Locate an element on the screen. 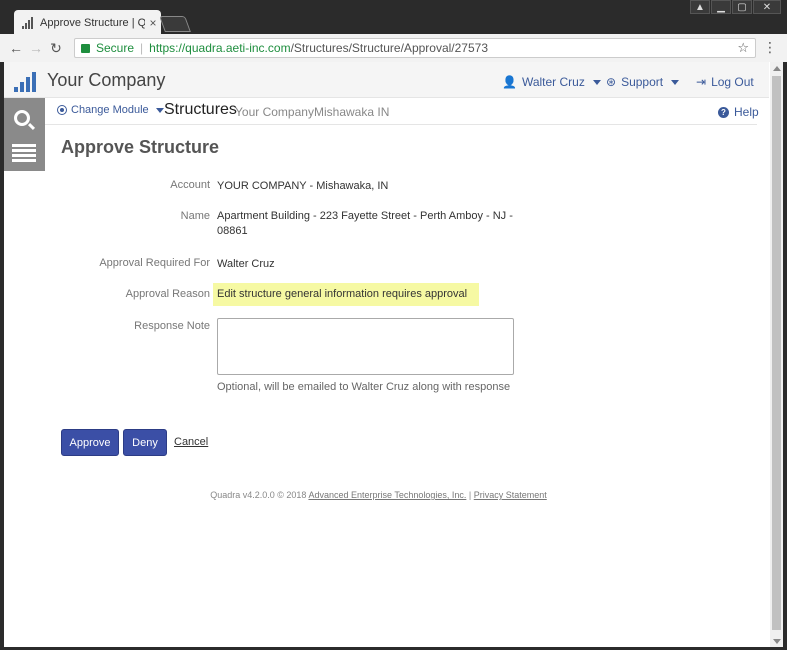  vertical-scrollbar is located at coordinates (776, 355).